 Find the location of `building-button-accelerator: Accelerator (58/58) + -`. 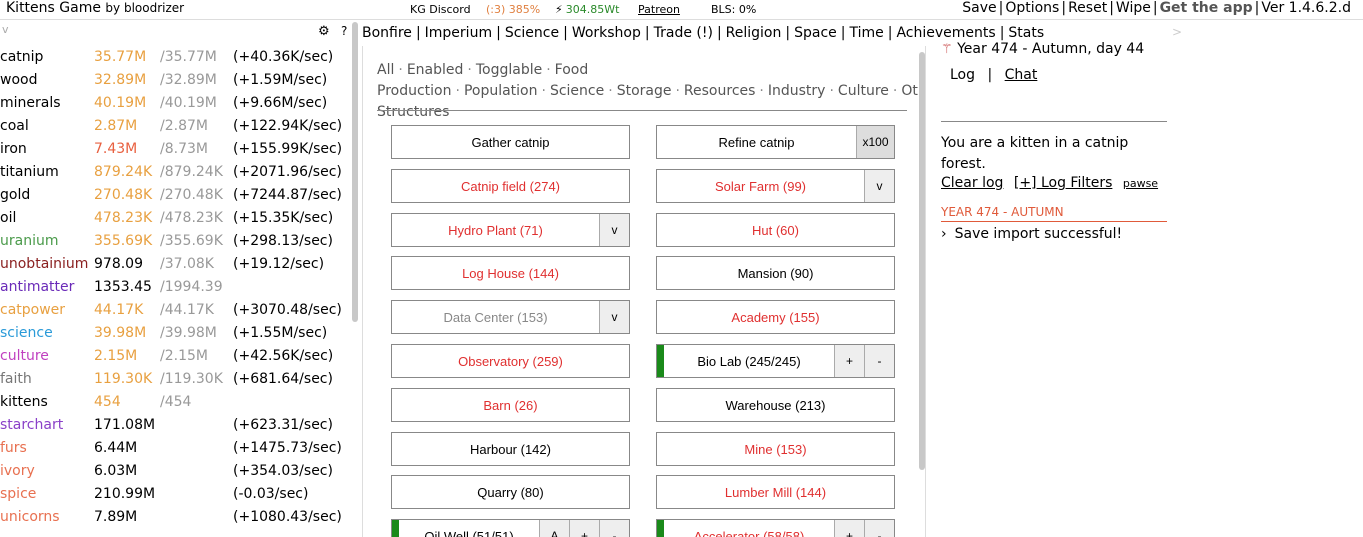

building-button-accelerator: Accelerator (58/58) + - is located at coordinates (775, 528).